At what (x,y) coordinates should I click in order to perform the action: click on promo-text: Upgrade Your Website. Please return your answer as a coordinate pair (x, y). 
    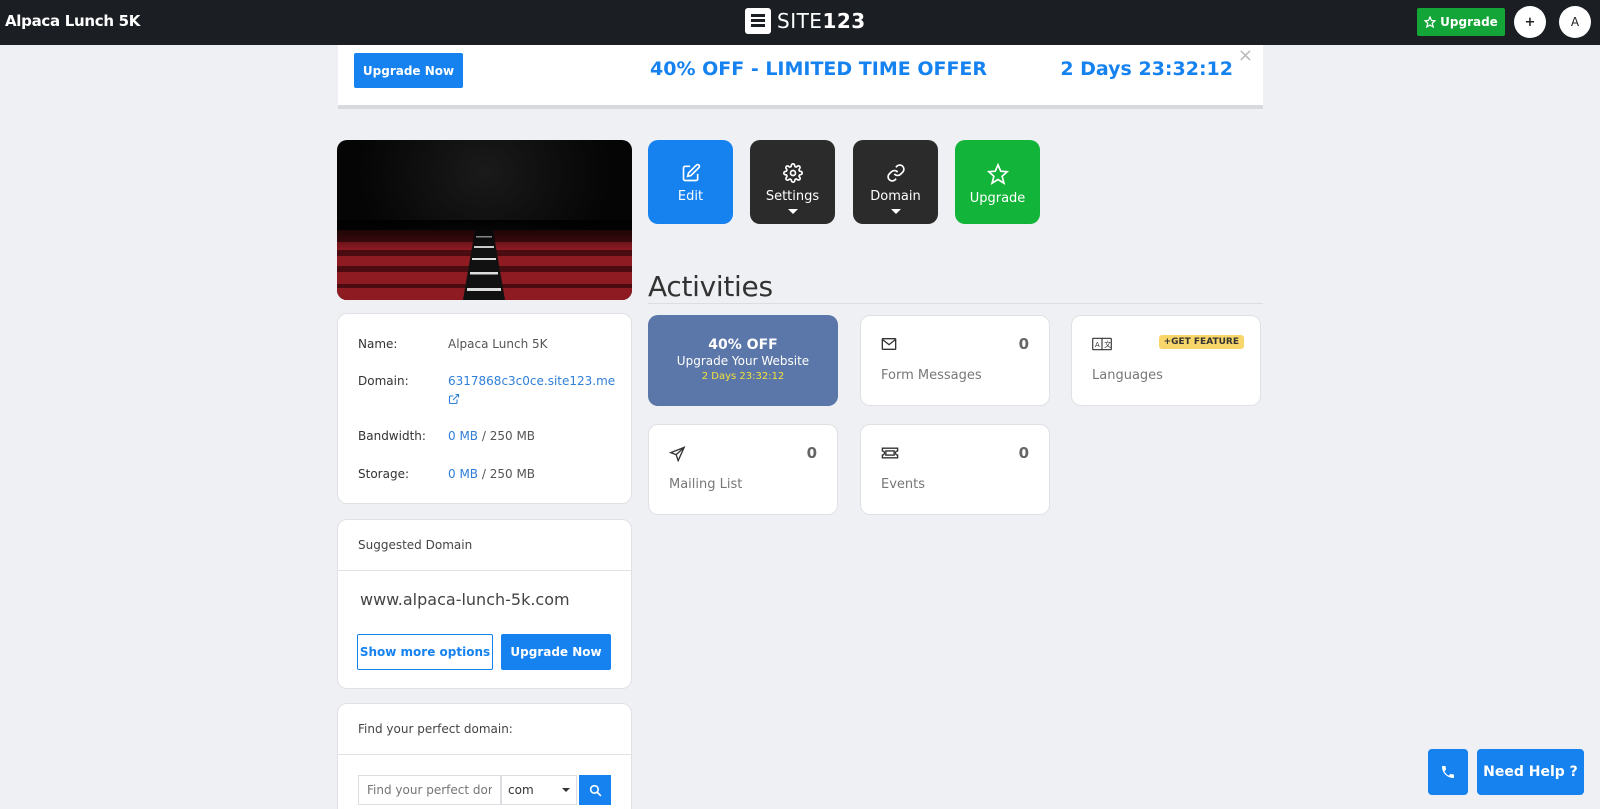
    Looking at the image, I should click on (743, 361).